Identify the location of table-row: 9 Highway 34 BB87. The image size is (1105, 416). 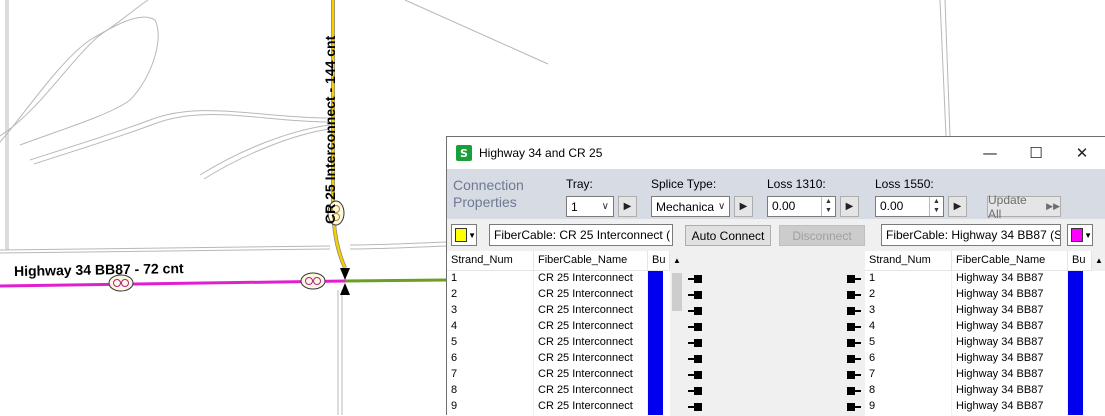
(985, 407).